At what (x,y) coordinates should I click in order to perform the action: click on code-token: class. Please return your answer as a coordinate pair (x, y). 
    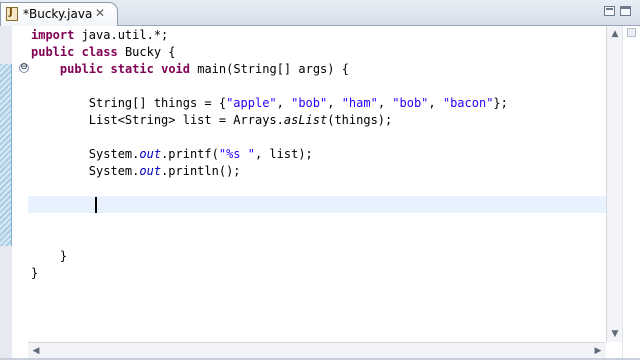
    Looking at the image, I should click on (99, 52).